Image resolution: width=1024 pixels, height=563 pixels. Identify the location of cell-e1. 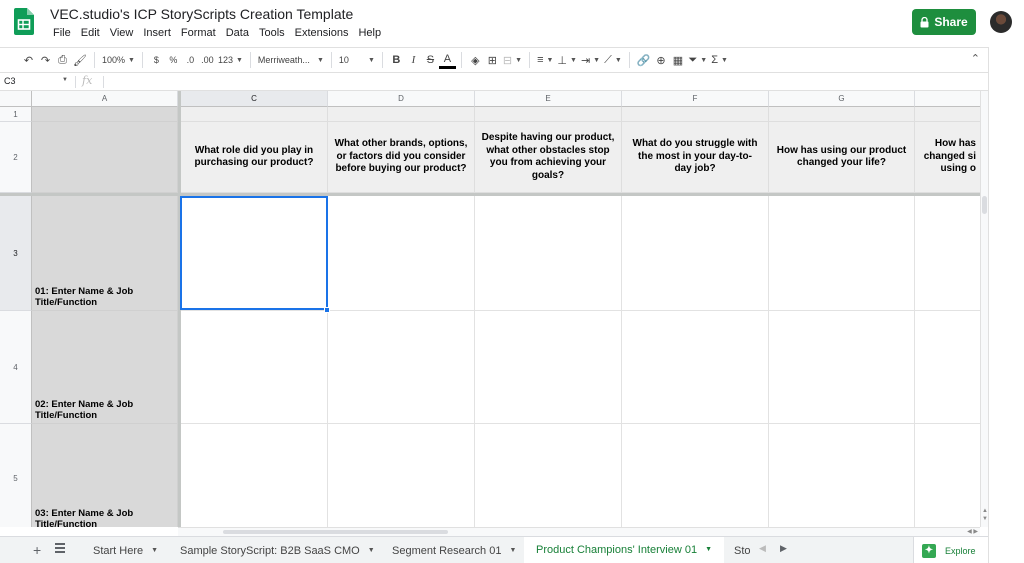
(548, 114).